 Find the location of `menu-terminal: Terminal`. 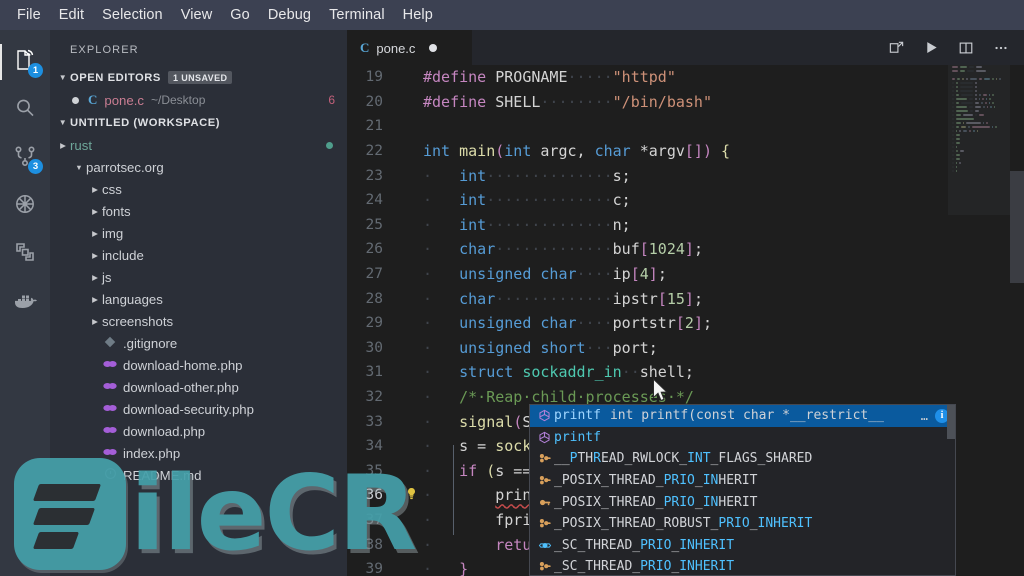

menu-terminal: Terminal is located at coordinates (357, 15).